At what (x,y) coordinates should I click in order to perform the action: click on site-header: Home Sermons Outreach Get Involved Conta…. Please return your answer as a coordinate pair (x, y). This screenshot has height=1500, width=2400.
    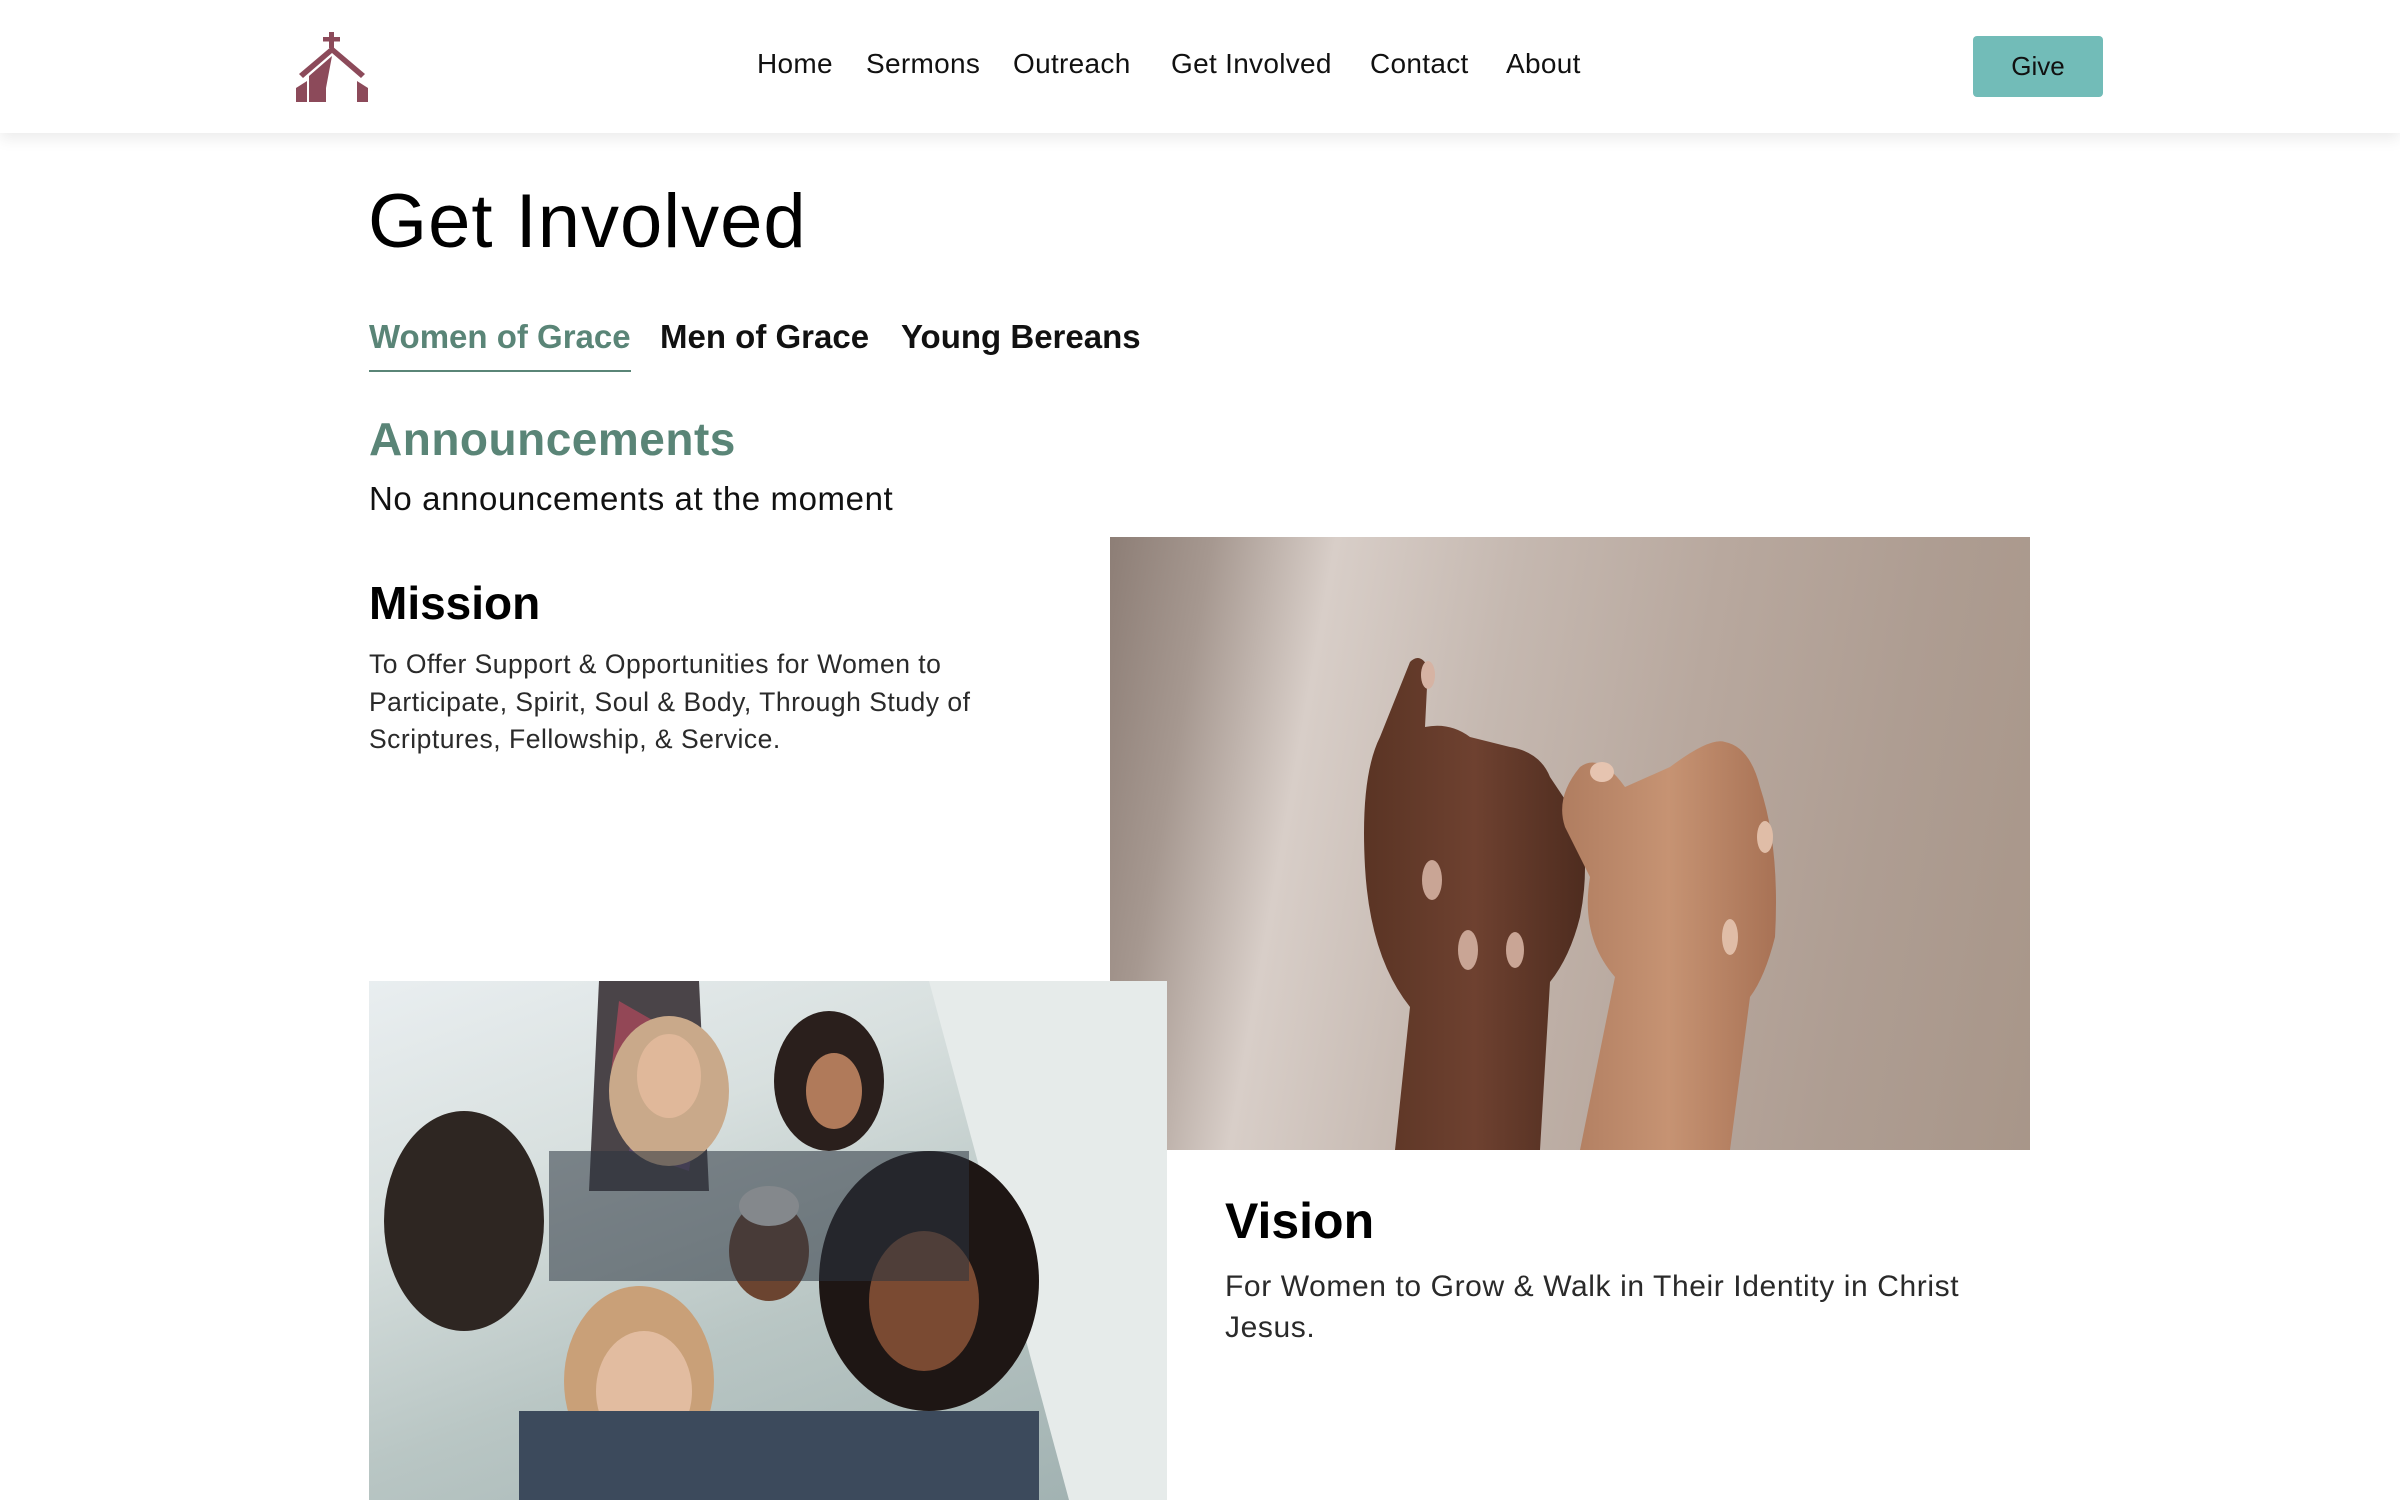
    Looking at the image, I should click on (1200, 66).